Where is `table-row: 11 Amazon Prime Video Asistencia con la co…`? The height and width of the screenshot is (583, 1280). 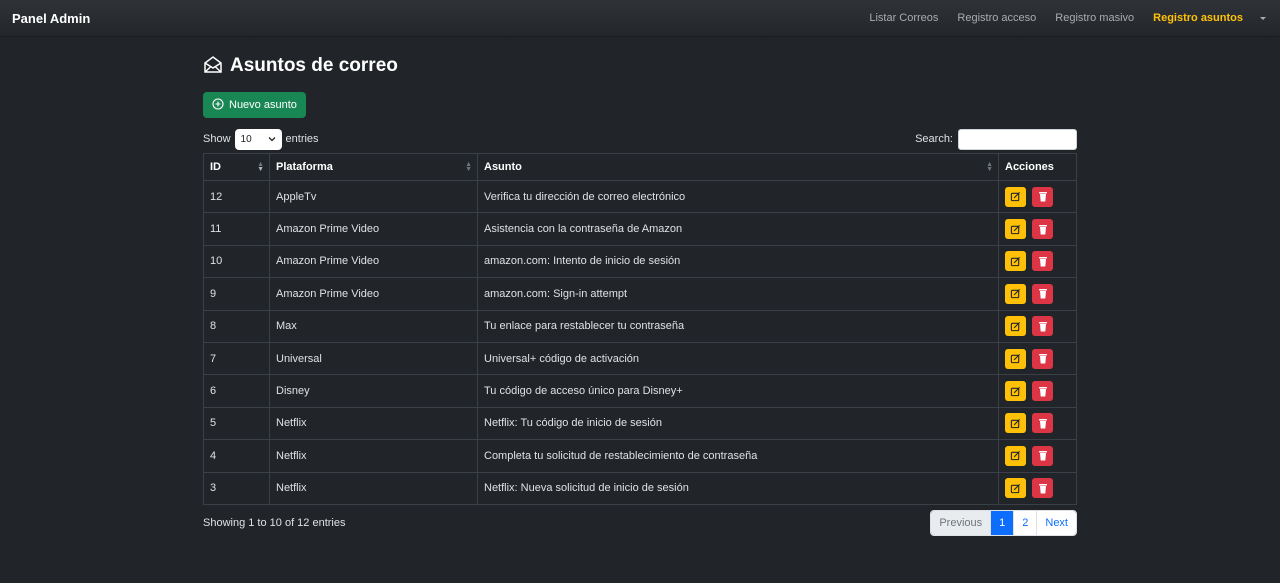 table-row: 11 Amazon Prime Video Asistencia con la co… is located at coordinates (640, 229).